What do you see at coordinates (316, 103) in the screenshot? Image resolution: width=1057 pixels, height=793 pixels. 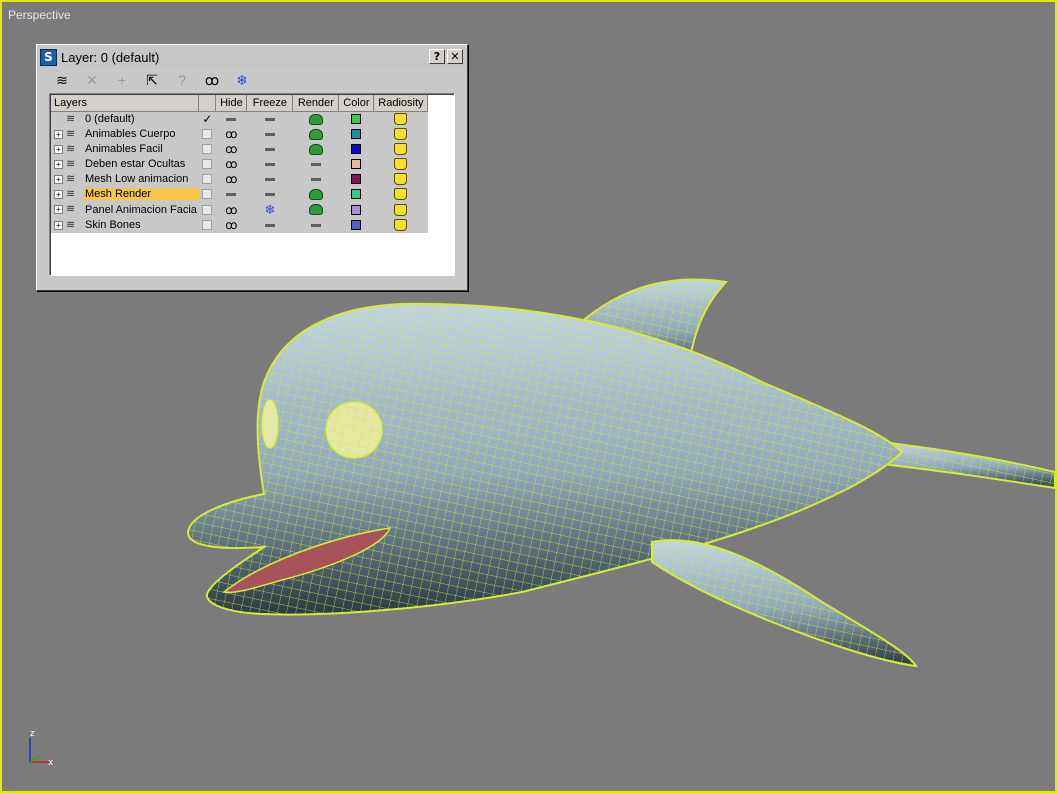 I see `col-header-render: Render` at bounding box center [316, 103].